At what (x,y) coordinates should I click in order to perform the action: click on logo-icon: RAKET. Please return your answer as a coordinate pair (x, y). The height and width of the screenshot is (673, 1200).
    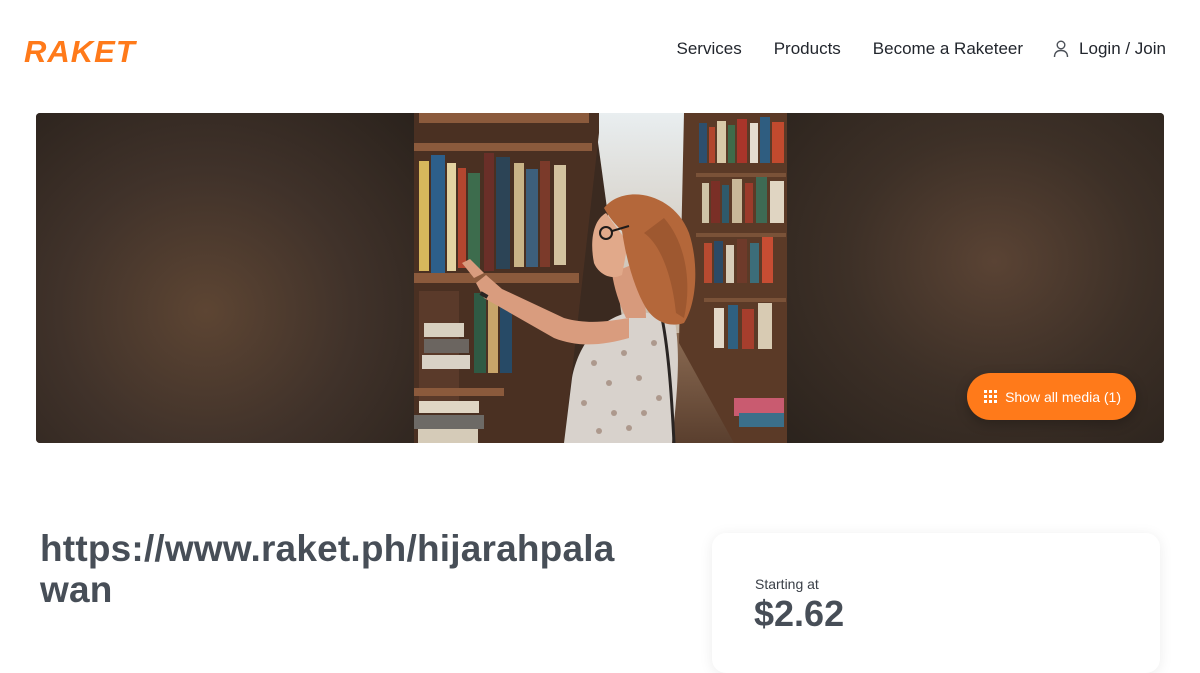
    Looking at the image, I should click on (81, 51).